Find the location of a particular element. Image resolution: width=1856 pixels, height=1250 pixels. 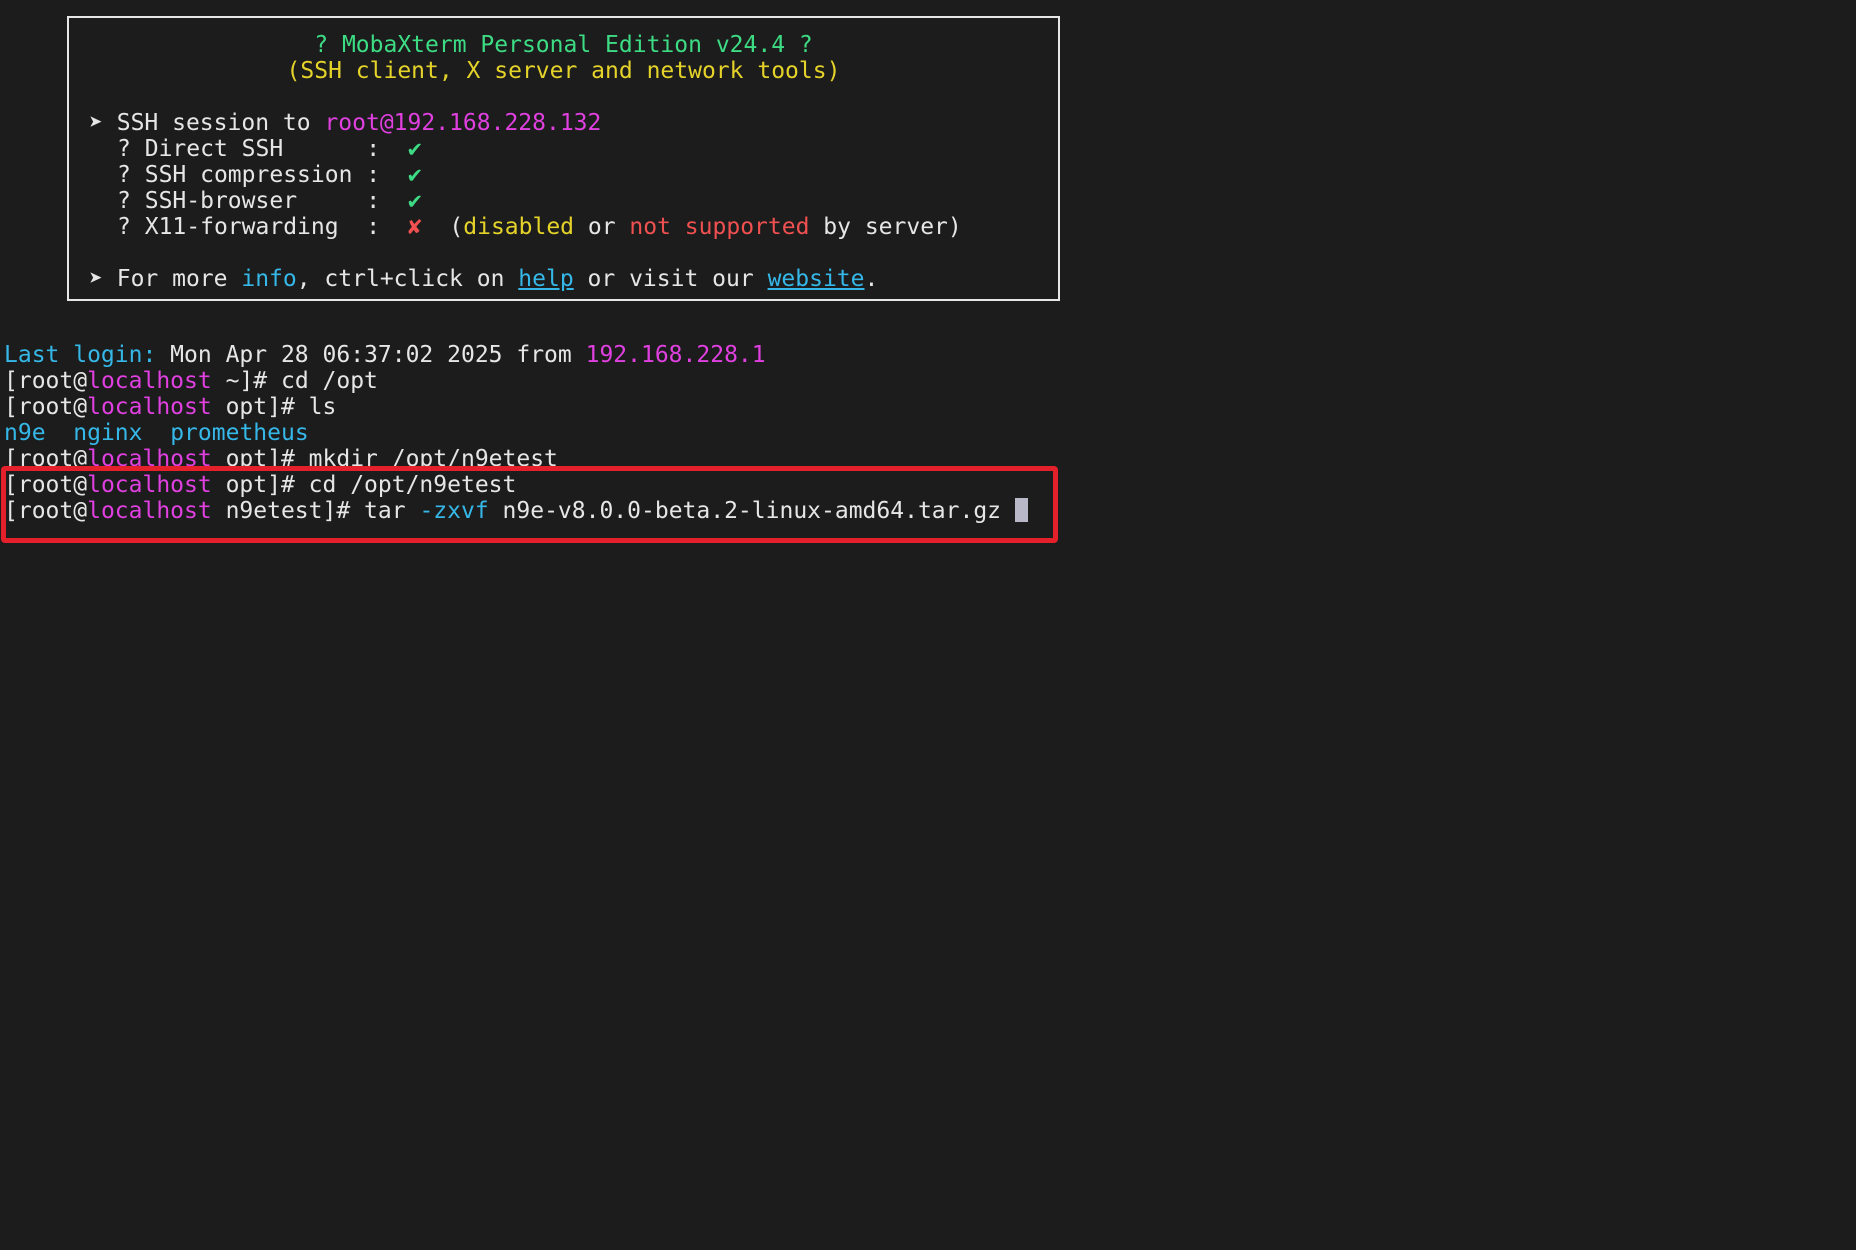

info-prefix: For more is located at coordinates (179, 279).